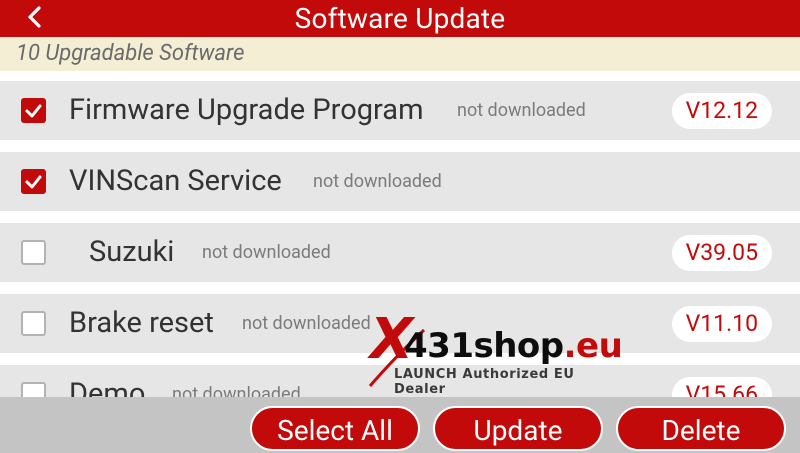 The height and width of the screenshot is (453, 800). I want to click on action-bar: Select All Update Delete, so click(400, 425).